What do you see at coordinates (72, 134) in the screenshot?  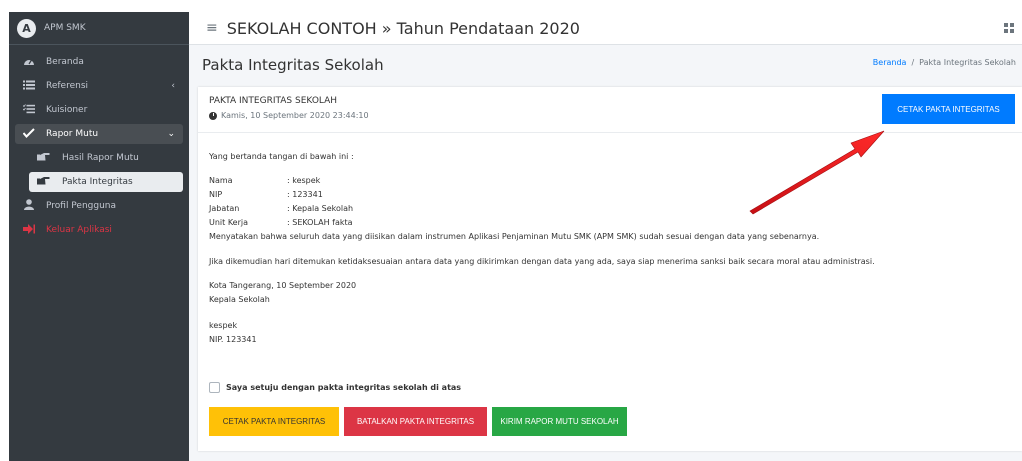 I see `sidebar-item-label: Rapor Mutu` at bounding box center [72, 134].